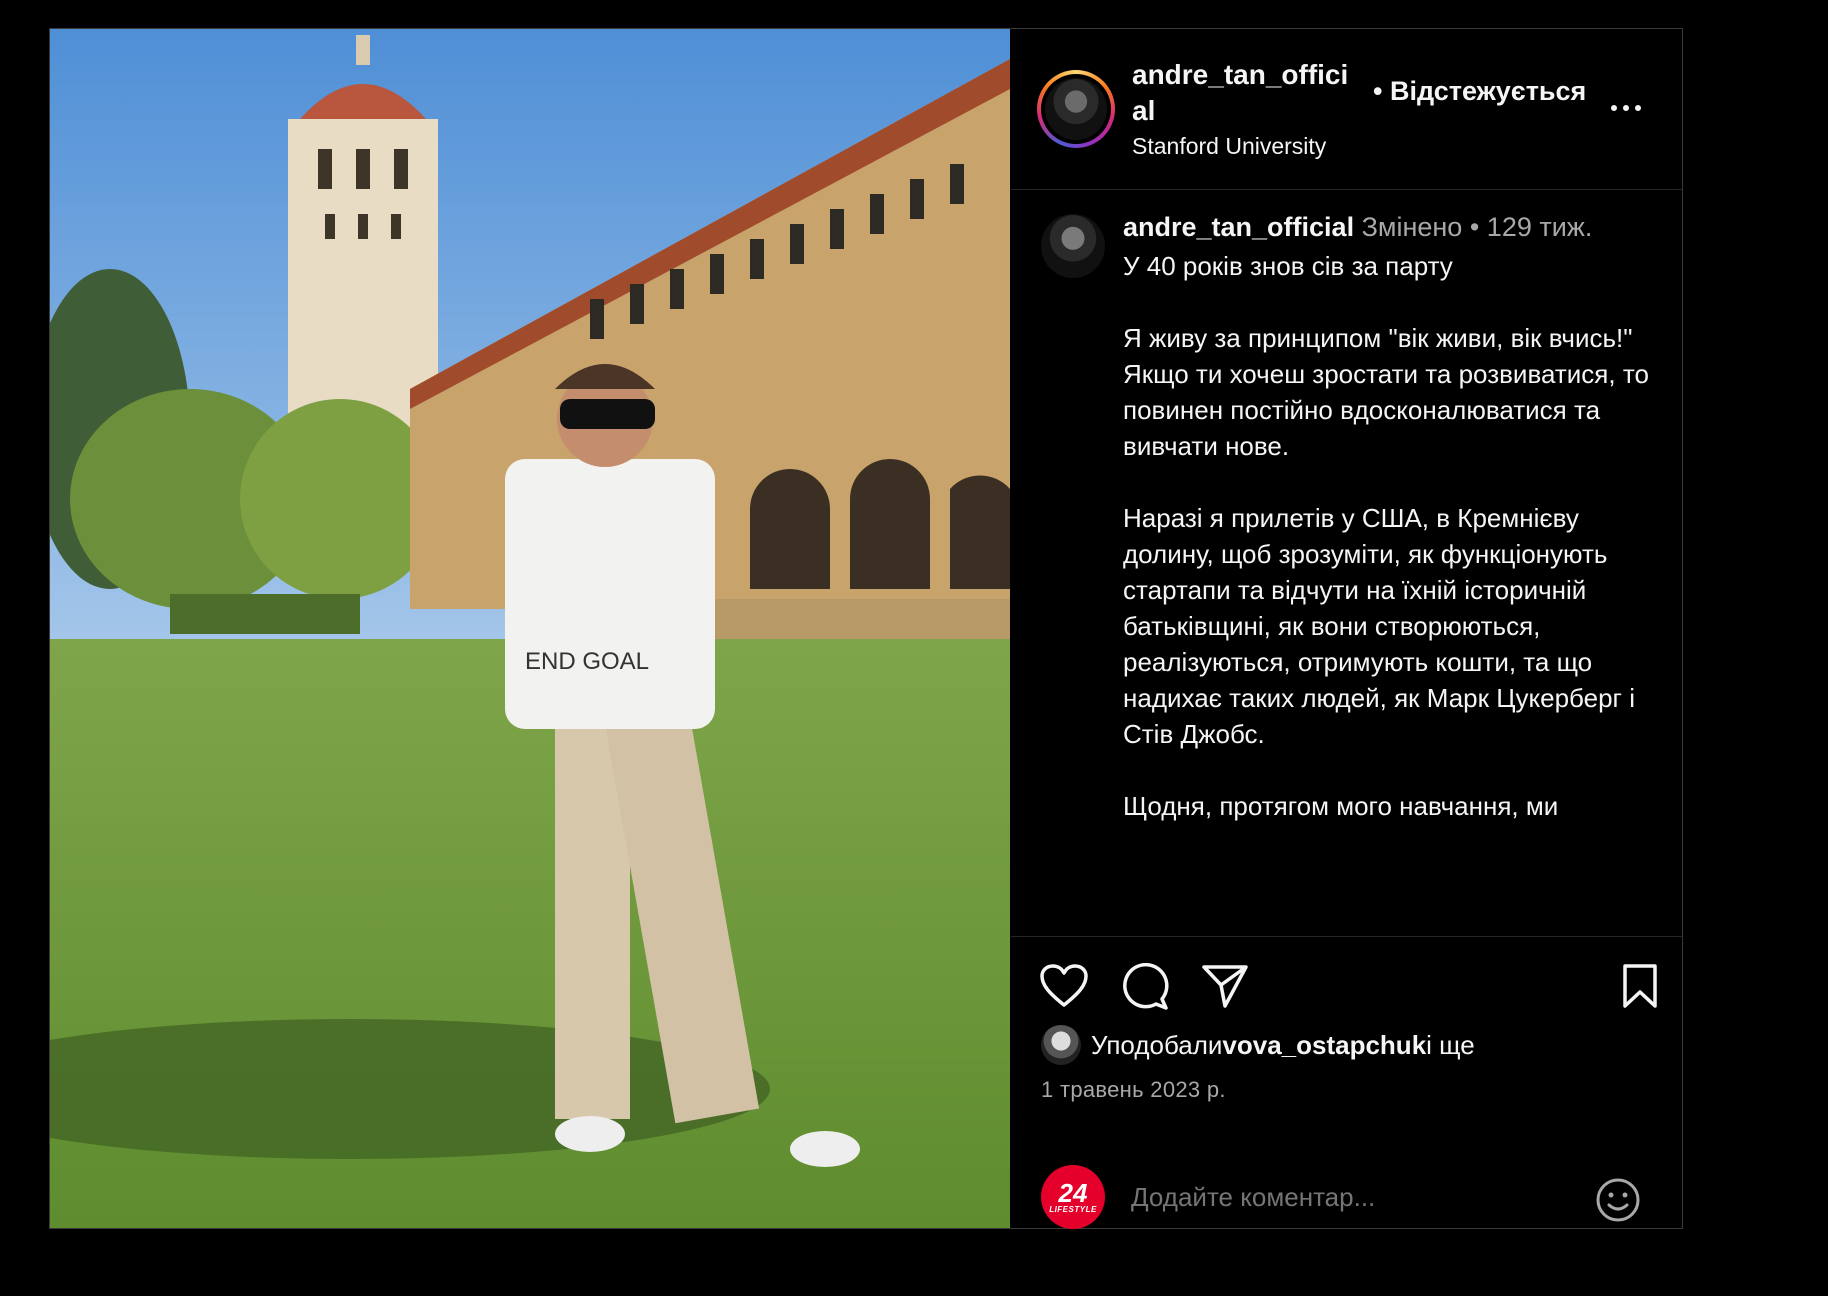  Describe the element at coordinates (1640, 986) in the screenshot. I see `bookmark-icon` at that location.